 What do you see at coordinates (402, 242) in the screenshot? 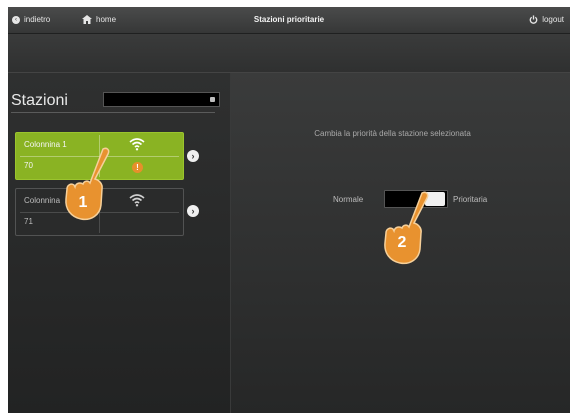
I see `annotation-label: 2` at bounding box center [402, 242].